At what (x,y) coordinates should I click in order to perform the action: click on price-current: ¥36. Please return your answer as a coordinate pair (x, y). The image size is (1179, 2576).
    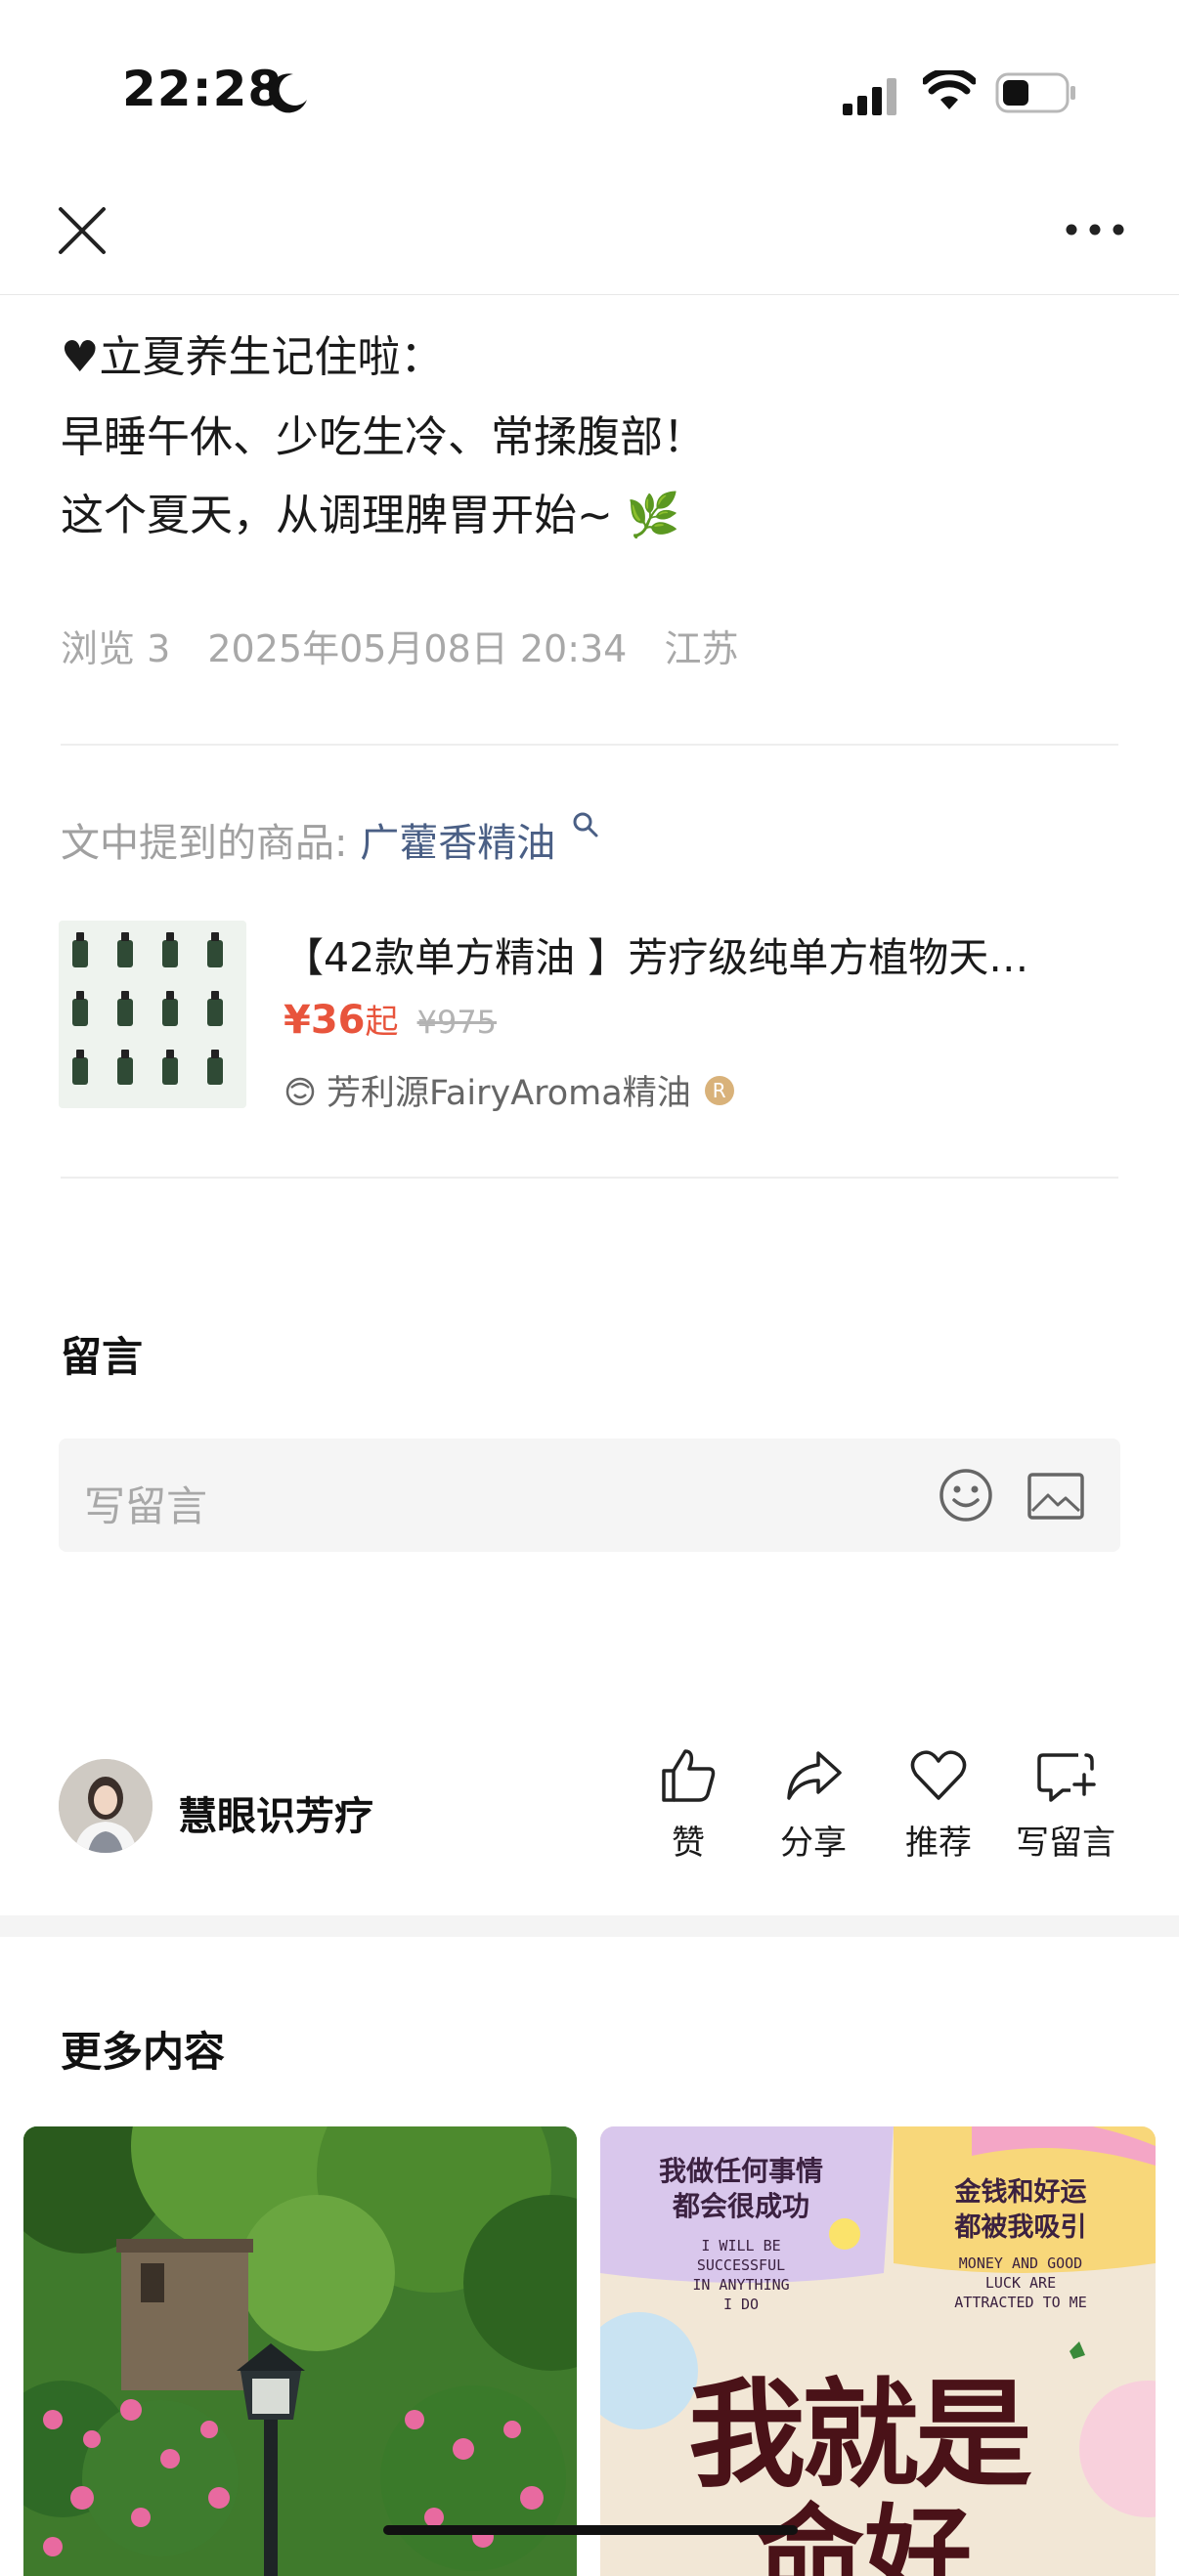
    Looking at the image, I should click on (325, 1020).